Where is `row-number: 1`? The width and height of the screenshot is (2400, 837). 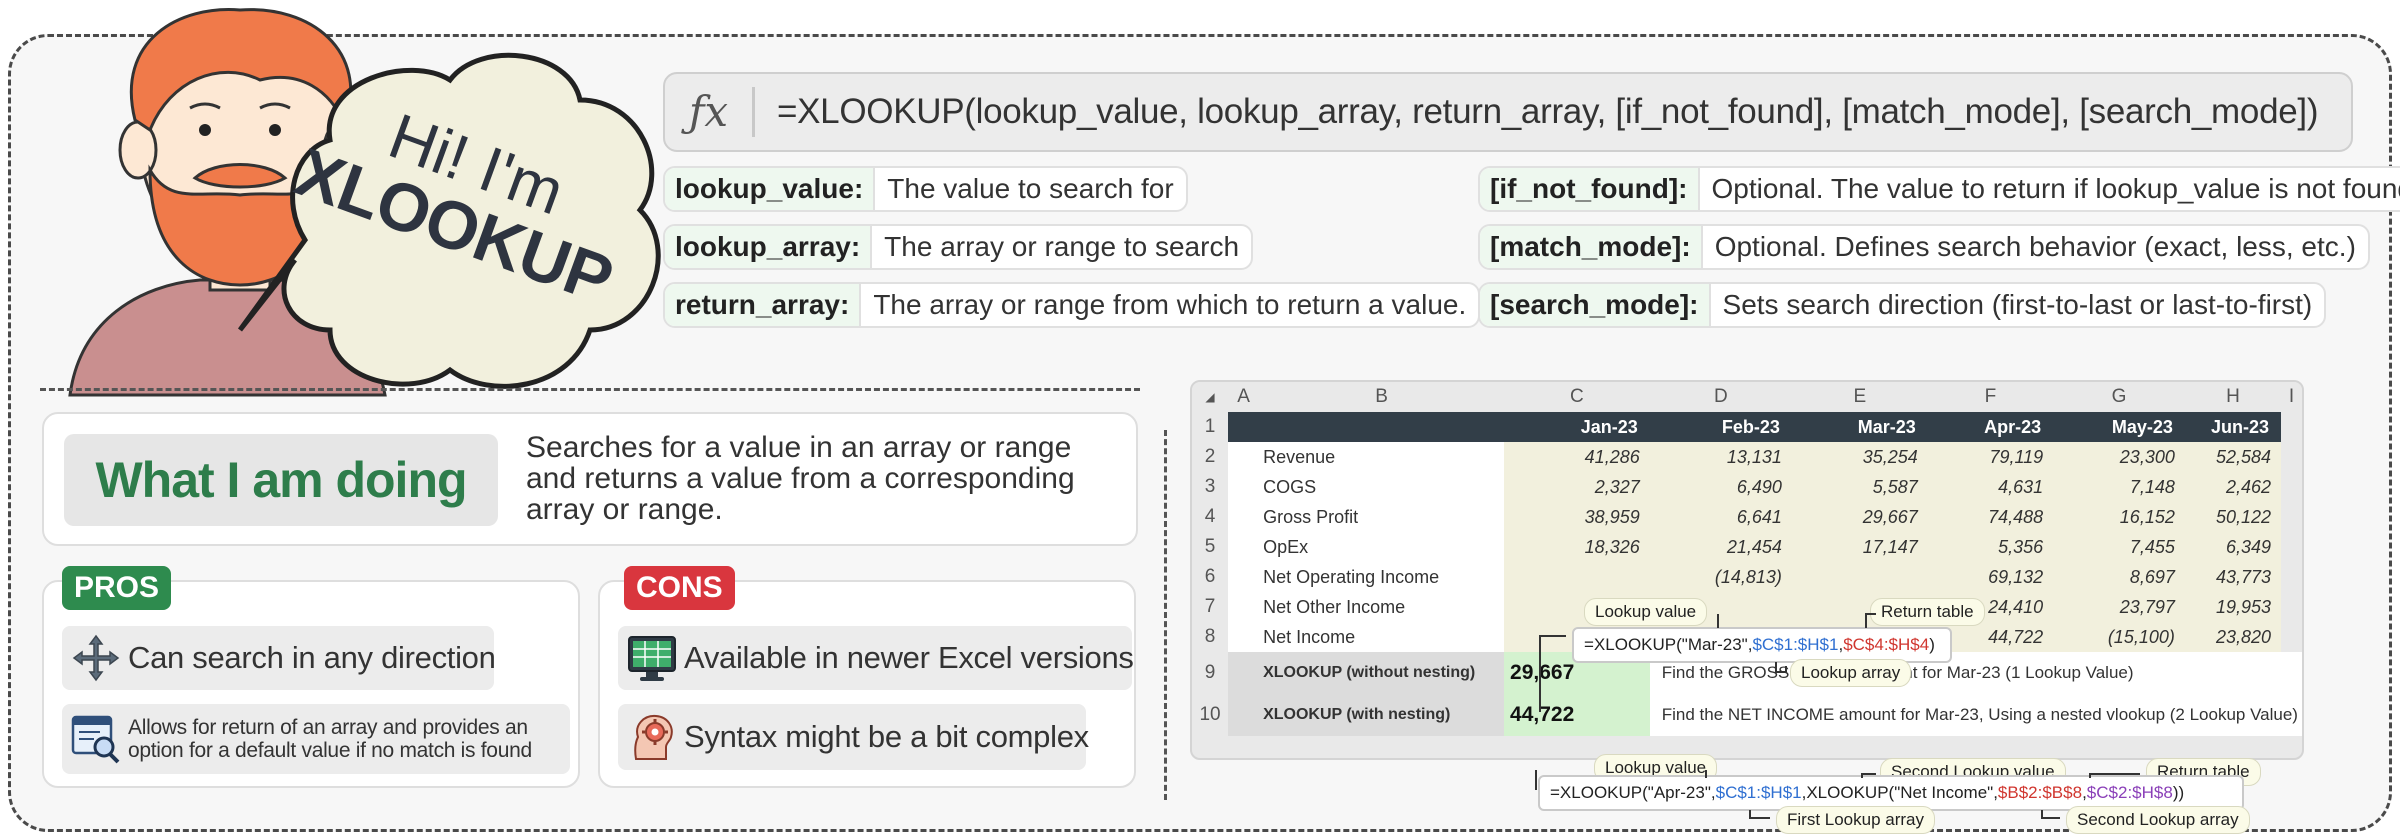 row-number: 1 is located at coordinates (1210, 427).